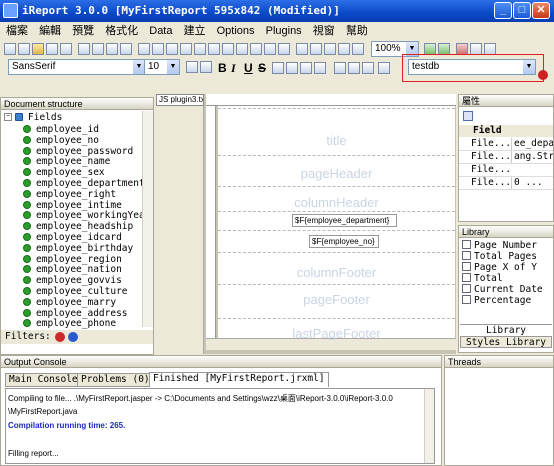  What do you see at coordinates (38, 49) in the screenshot?
I see `open-icon` at bounding box center [38, 49].